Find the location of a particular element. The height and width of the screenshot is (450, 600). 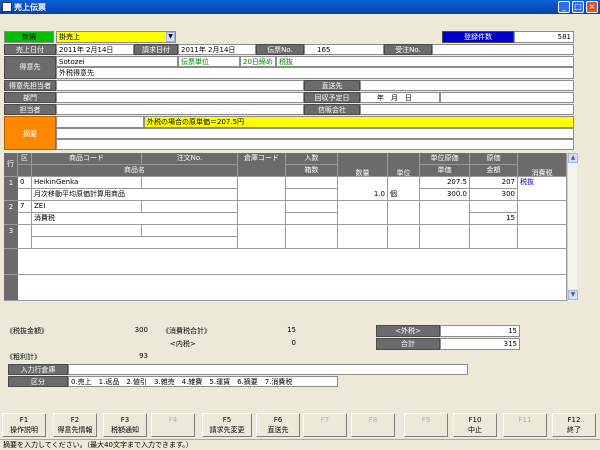

row-number: 2 is located at coordinates (11, 213).